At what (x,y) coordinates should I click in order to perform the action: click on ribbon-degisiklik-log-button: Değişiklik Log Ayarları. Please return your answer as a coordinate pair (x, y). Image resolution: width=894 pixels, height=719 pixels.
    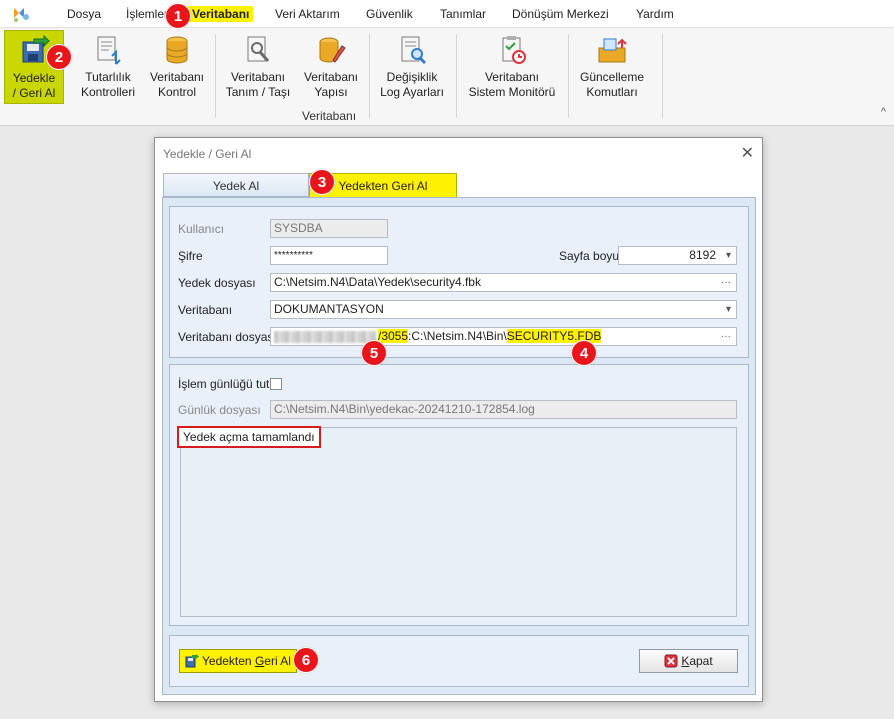
    Looking at the image, I should click on (412, 67).